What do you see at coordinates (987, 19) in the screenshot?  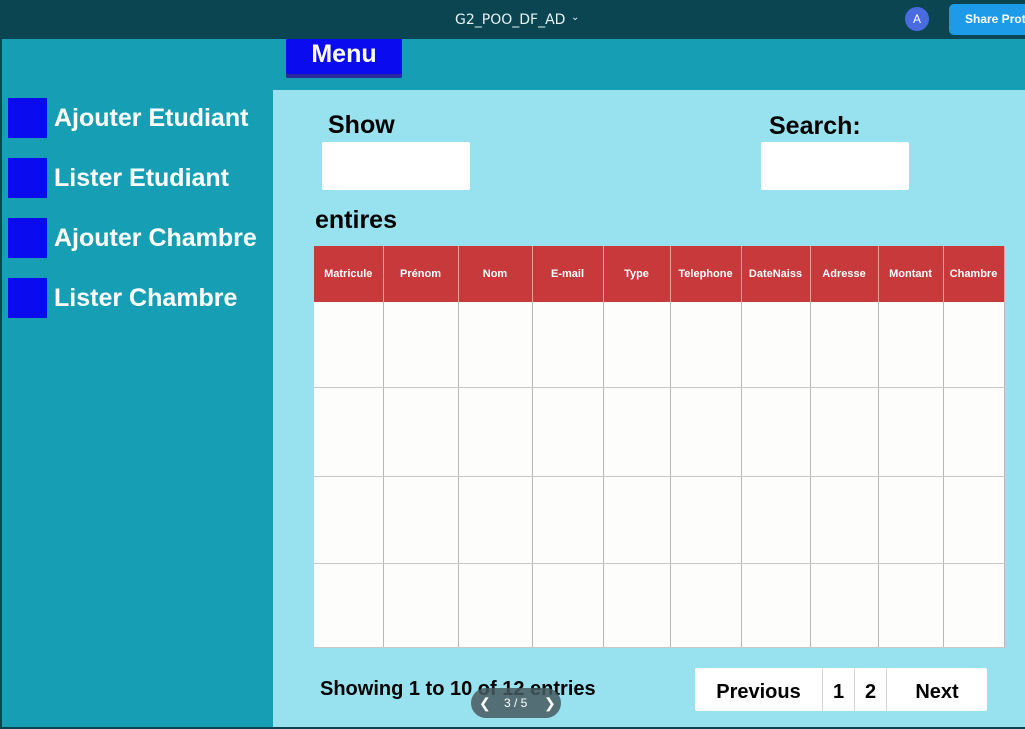 I see `share-prototype-button: Share Prototype` at bounding box center [987, 19].